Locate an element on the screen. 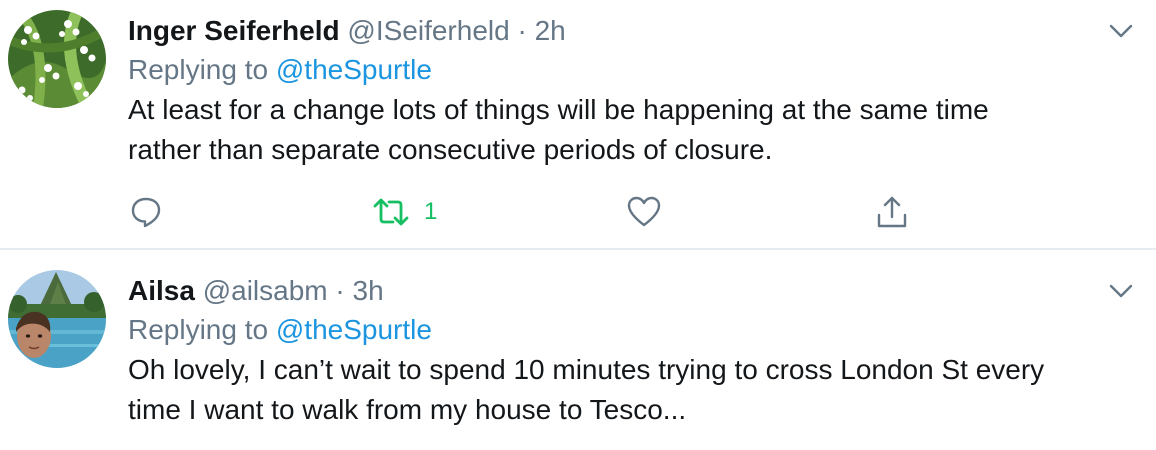 The width and height of the screenshot is (1156, 450). reply-icon is located at coordinates (146, 212).